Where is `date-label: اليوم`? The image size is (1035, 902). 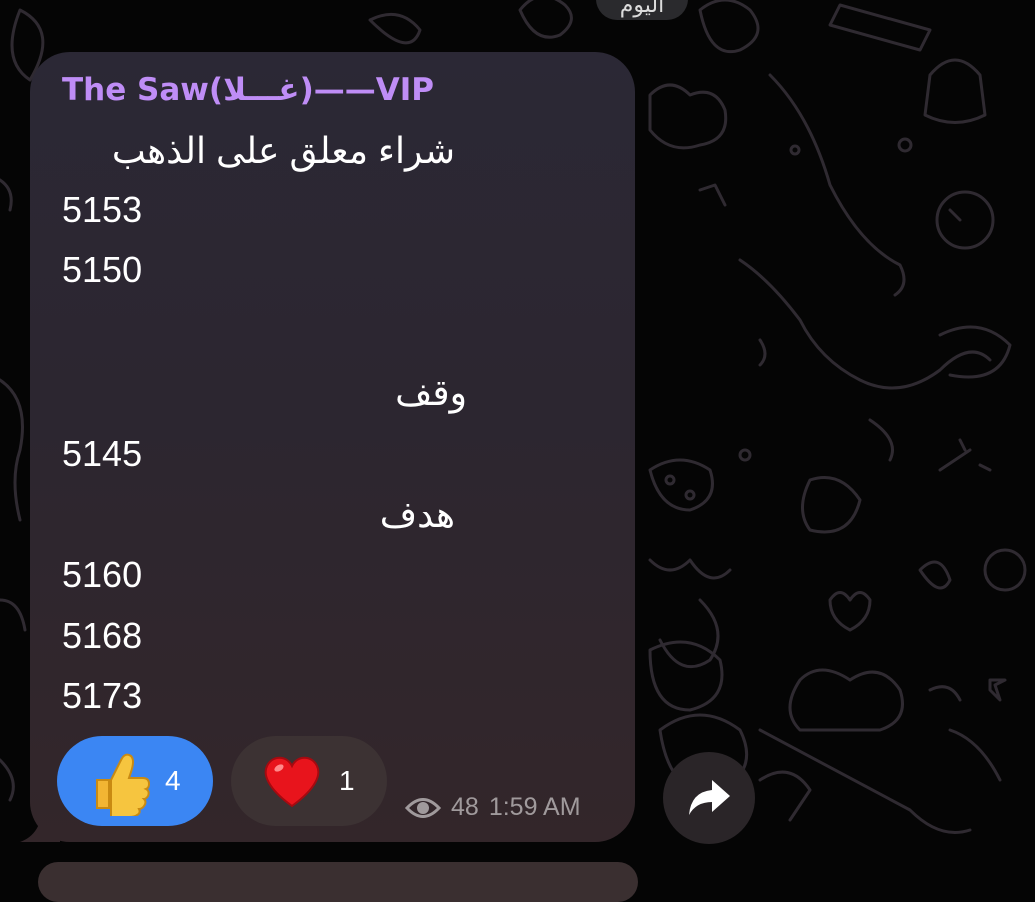
date-label: اليوم is located at coordinates (642, 9).